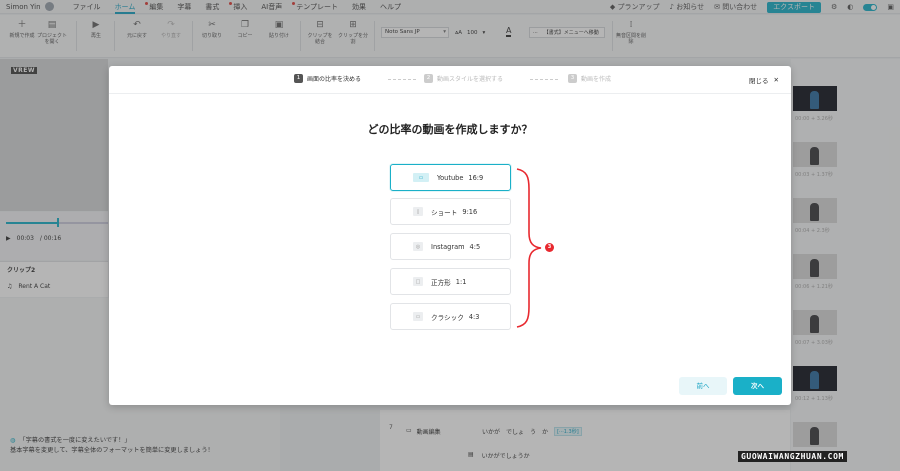  I want to click on ratio-option-1: ▭ Youtube 16:9, so click(450, 177).